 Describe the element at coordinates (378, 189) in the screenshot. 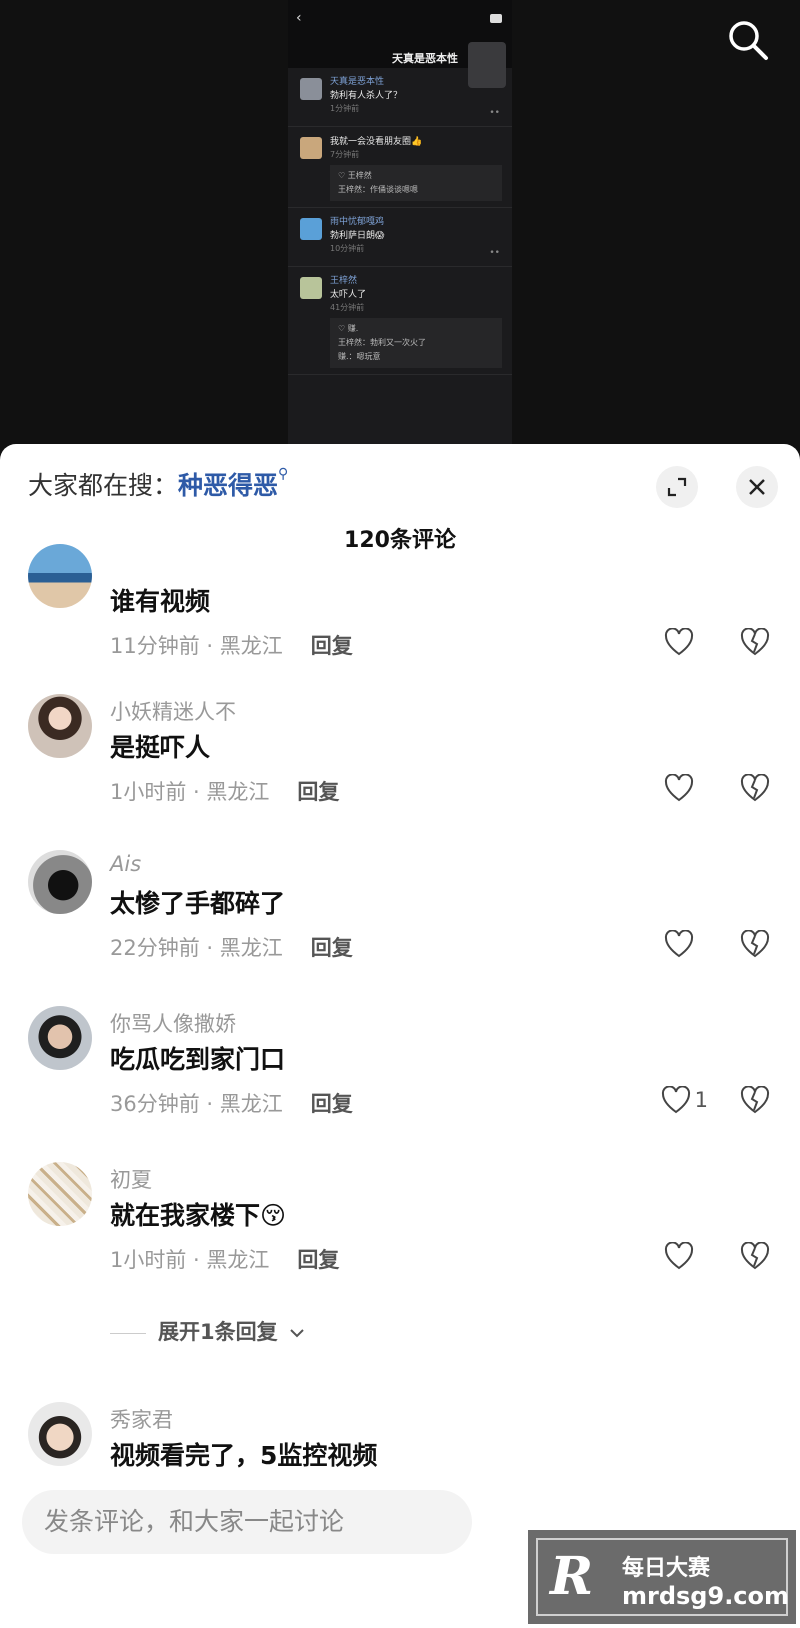

I see `mini-reply-text: 王梓然：作俑谈谈嗯嗯` at that location.